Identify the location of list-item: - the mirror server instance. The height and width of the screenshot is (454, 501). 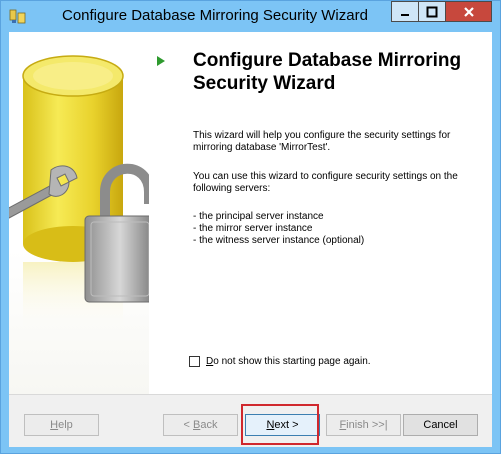
(253, 228).